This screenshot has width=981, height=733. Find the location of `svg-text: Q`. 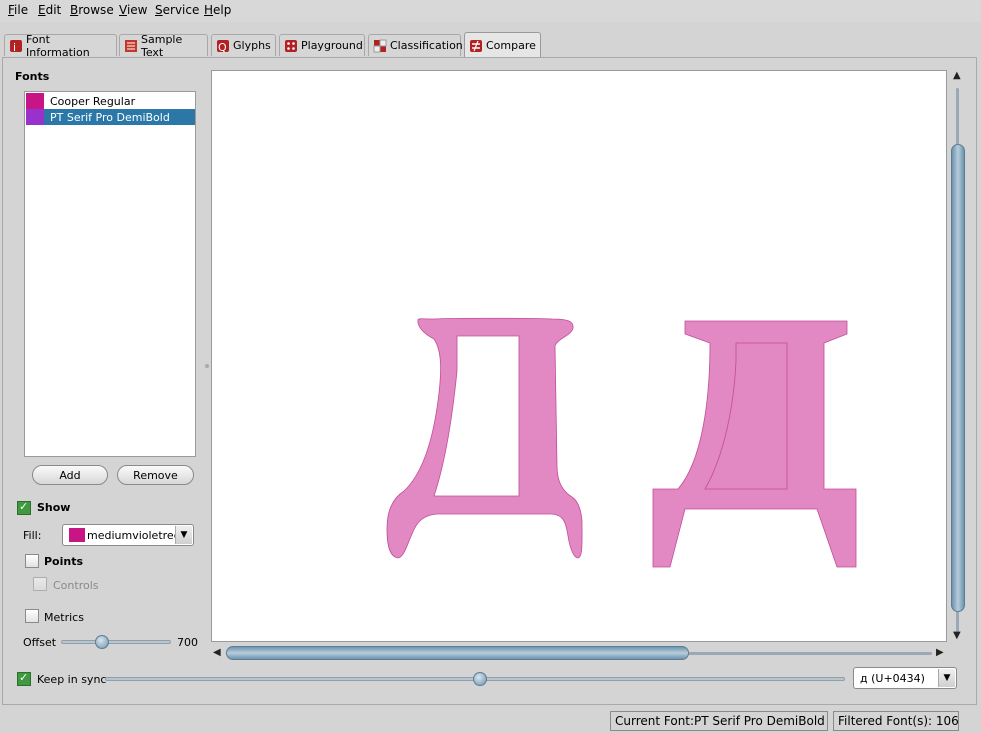

svg-text: Q is located at coordinates (222, 47).